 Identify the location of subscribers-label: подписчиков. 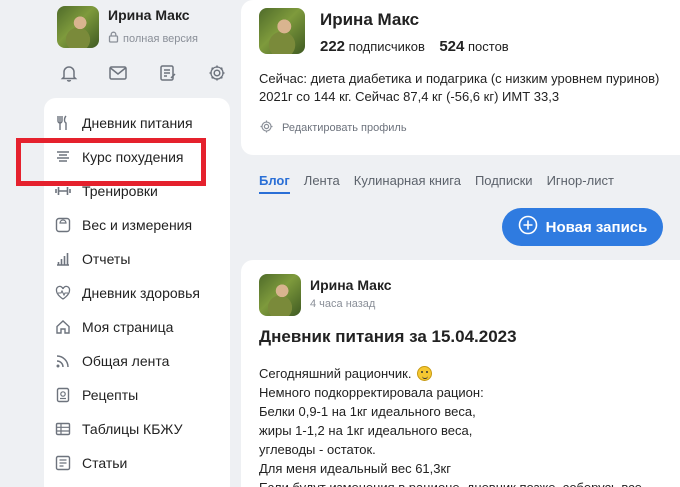
(387, 46).